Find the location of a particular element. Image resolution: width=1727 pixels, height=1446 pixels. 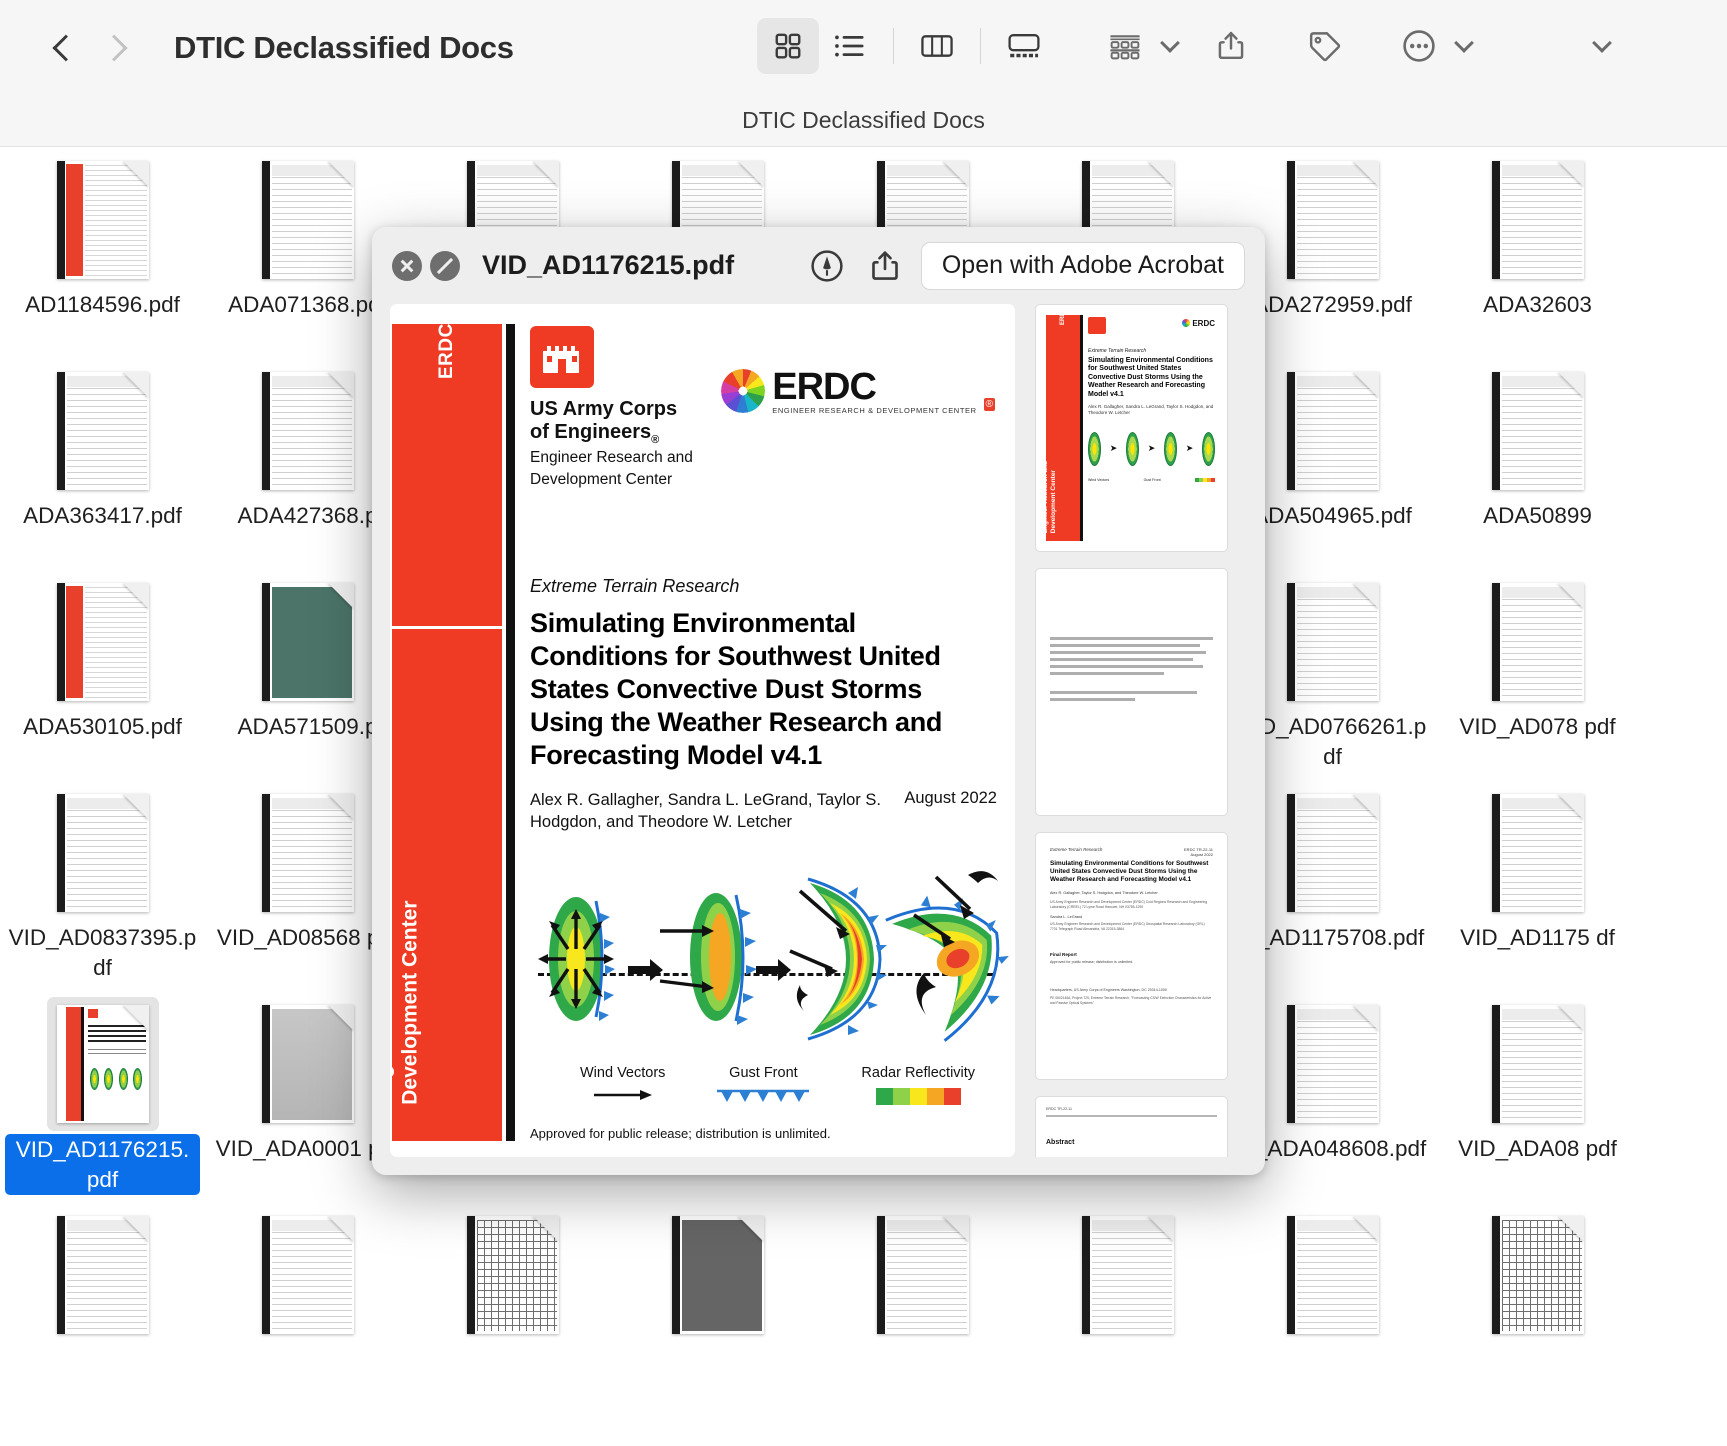

file-name: VID_ADA08 pdf is located at coordinates (1537, 1148).